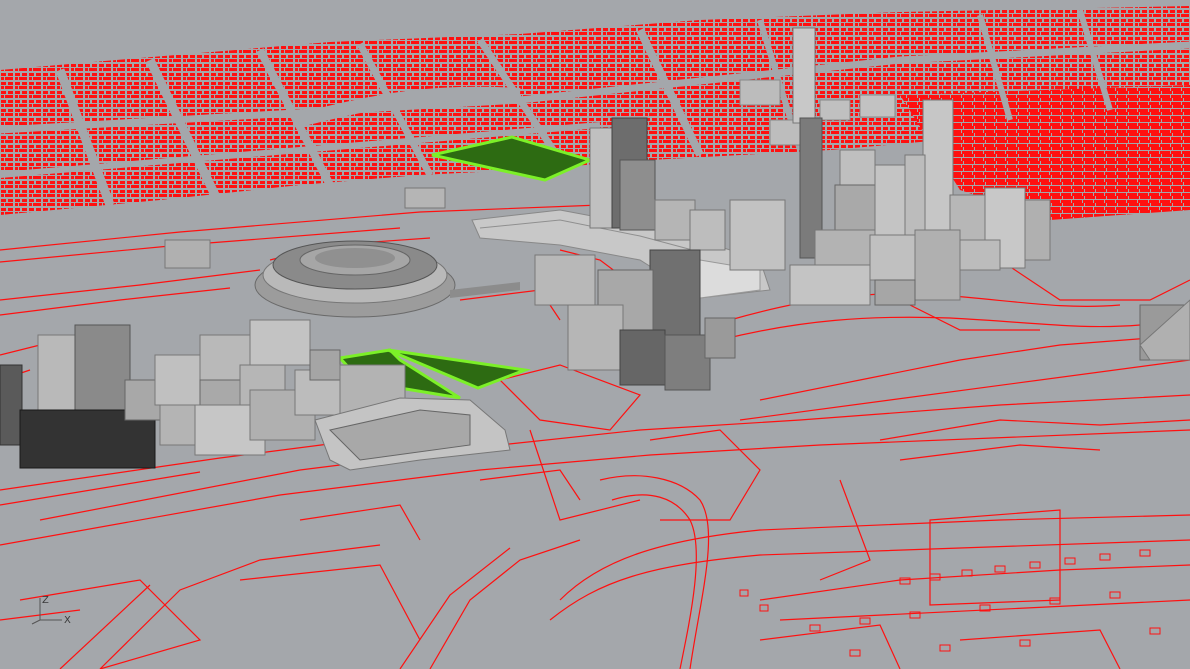  Describe the element at coordinates (45, 600) in the screenshot. I see `axis-z-label: Z` at that location.